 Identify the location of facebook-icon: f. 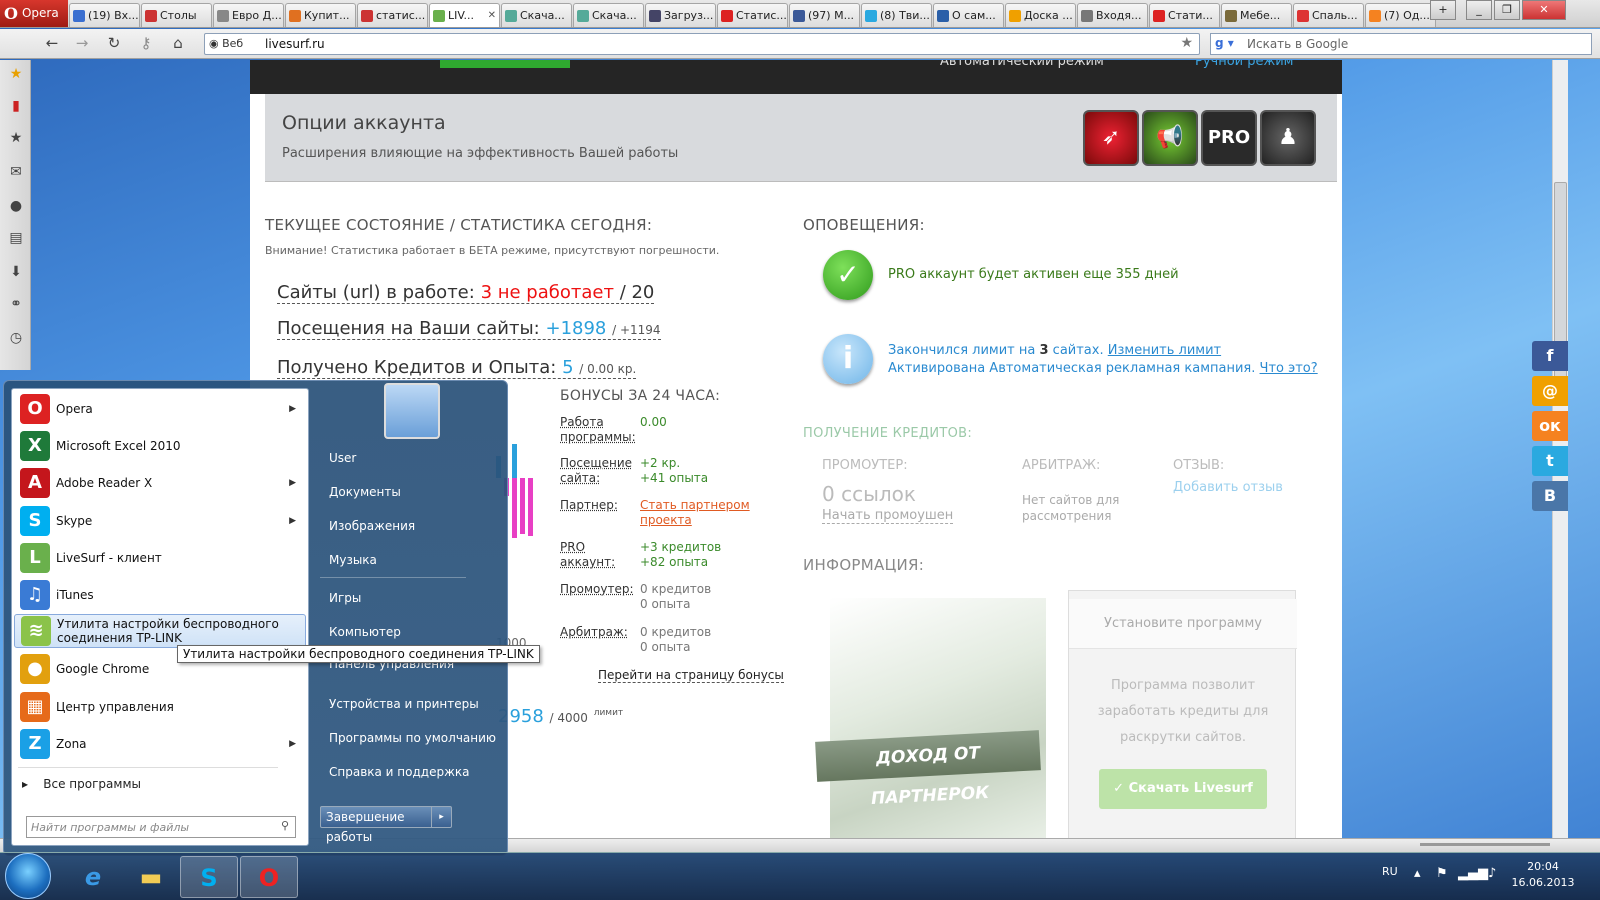
(1550, 356).